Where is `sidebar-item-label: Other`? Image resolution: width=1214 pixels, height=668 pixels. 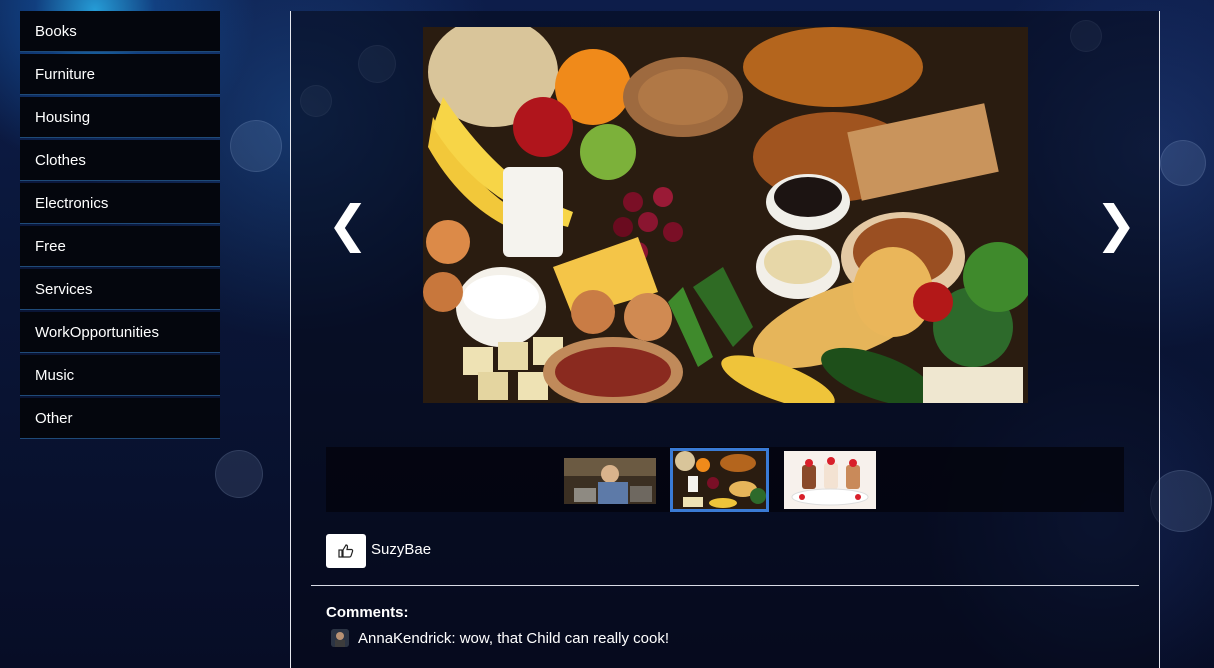 sidebar-item-label: Other is located at coordinates (54, 418).